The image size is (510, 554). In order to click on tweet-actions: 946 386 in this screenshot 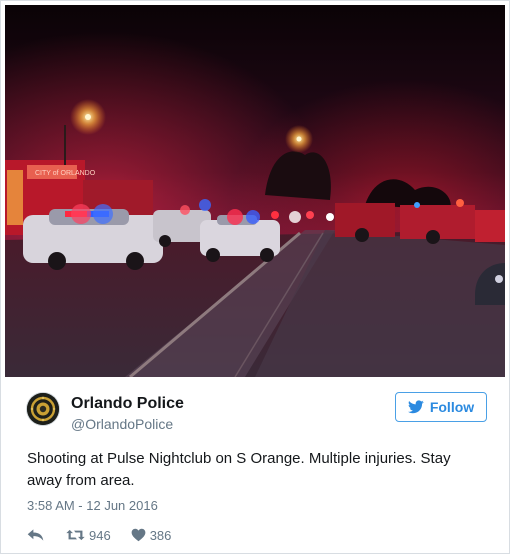, I will do `click(99, 535)`.